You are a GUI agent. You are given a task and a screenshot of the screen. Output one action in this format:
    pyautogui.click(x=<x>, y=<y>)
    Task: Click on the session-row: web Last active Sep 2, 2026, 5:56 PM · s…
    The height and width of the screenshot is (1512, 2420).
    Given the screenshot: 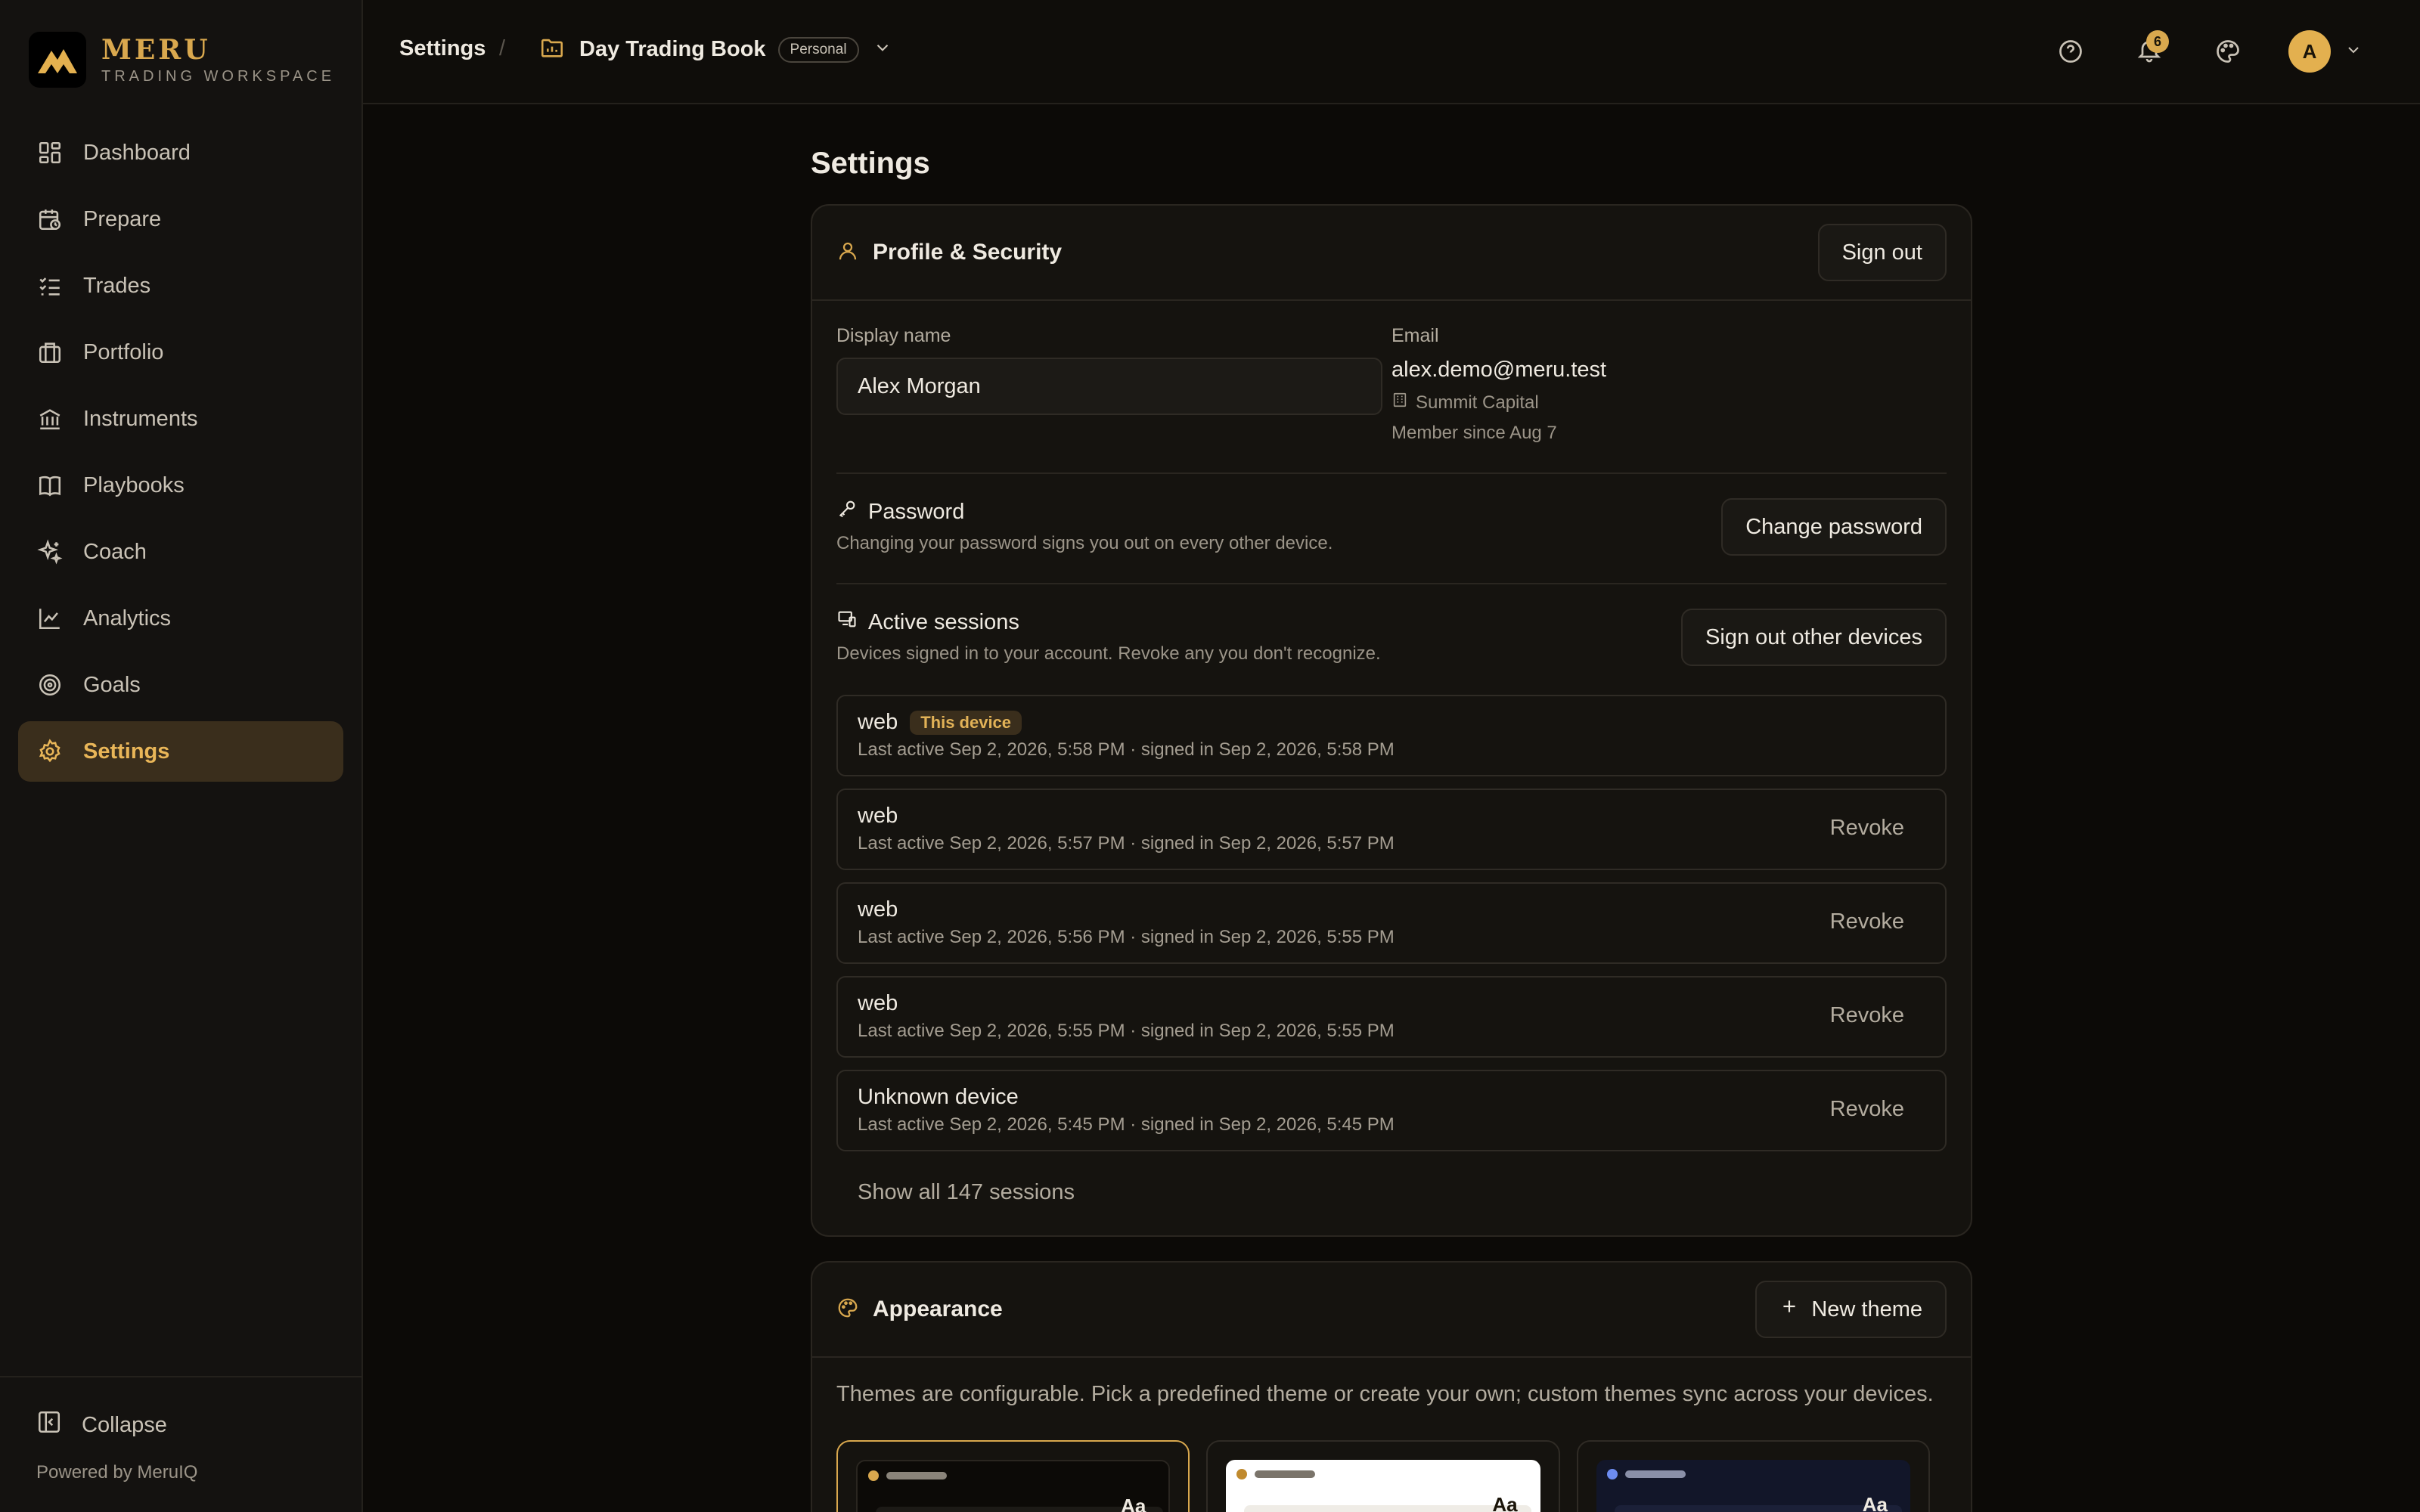 What is the action you would take?
    pyautogui.click(x=1391, y=923)
    